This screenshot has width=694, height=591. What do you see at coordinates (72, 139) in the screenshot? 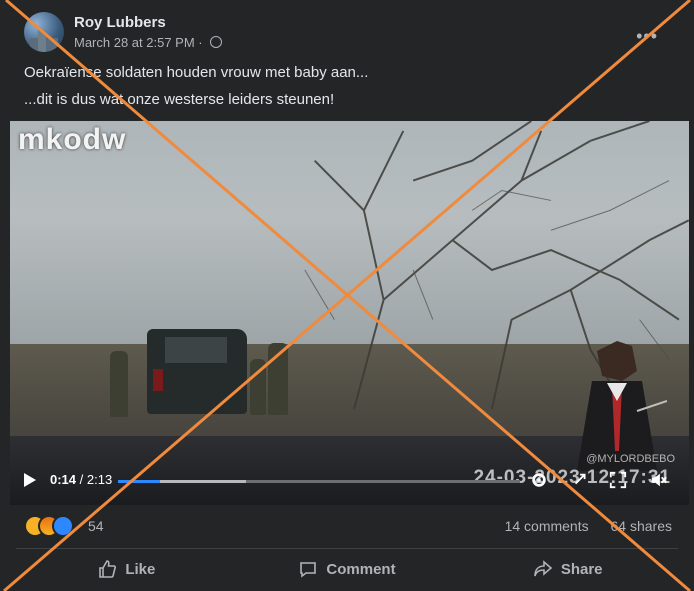
I see `video-watermark: mkodw` at bounding box center [72, 139].